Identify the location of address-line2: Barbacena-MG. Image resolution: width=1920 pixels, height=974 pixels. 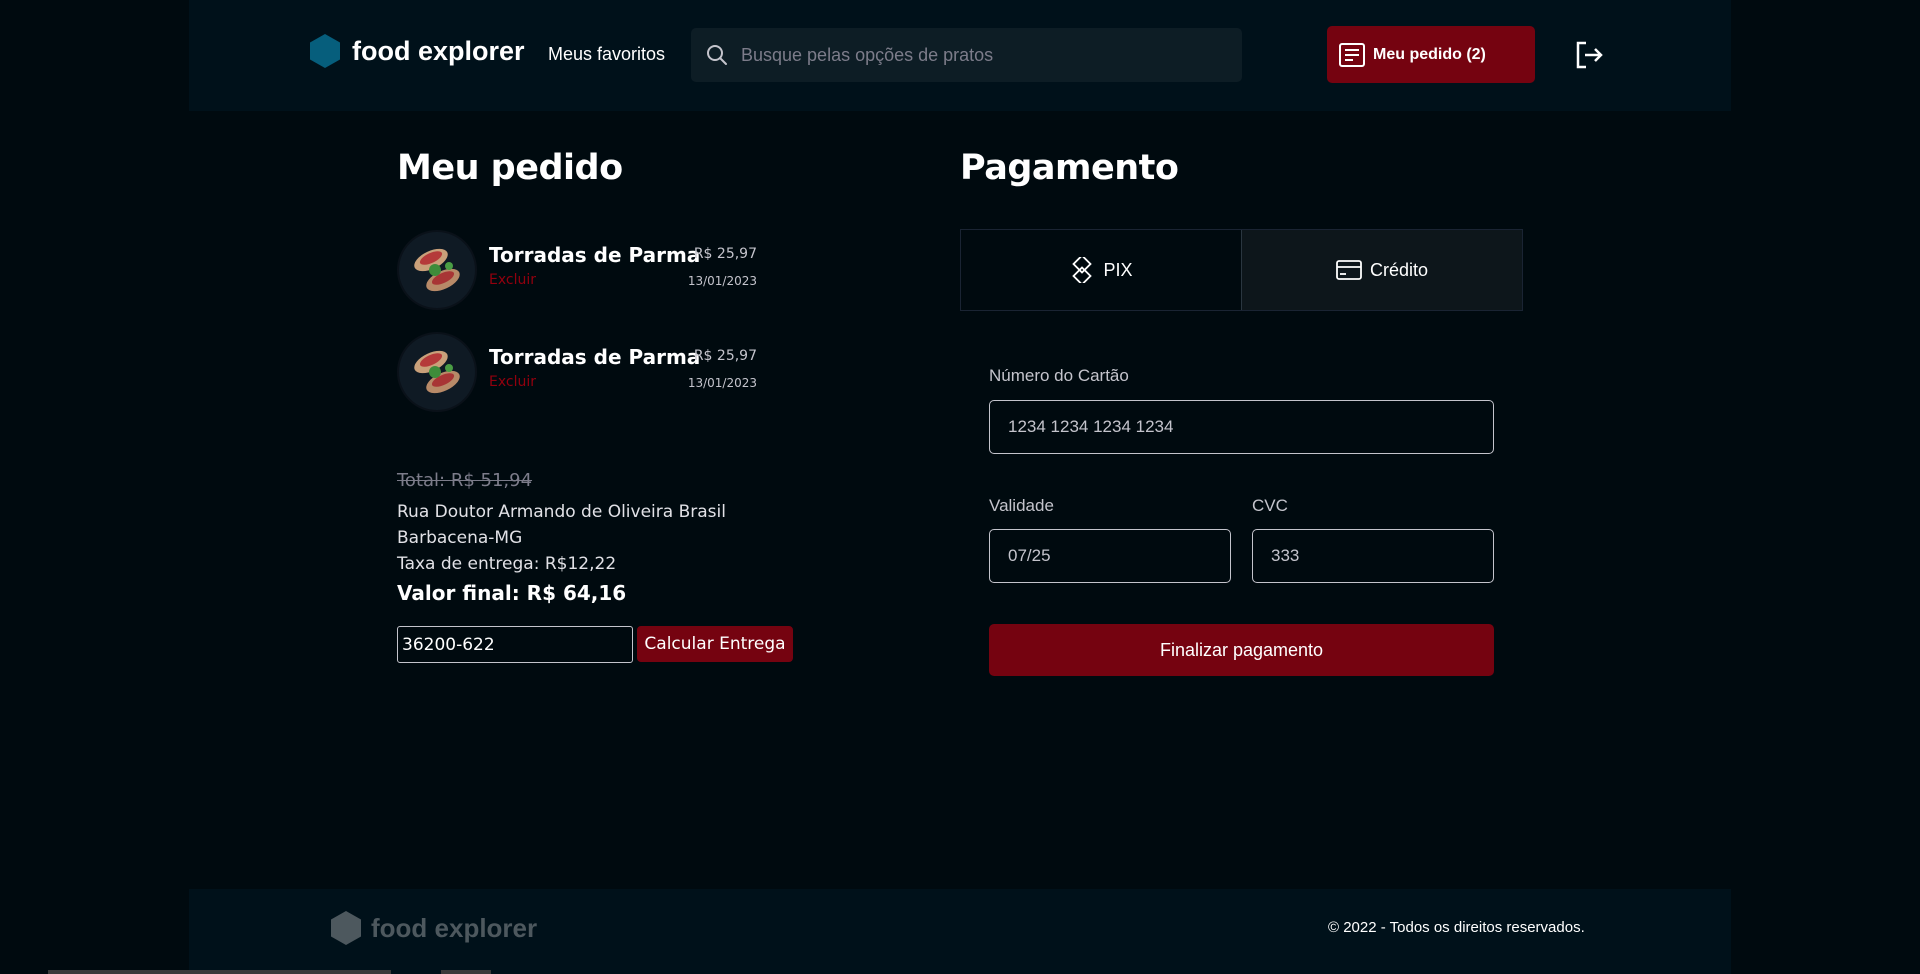
(460, 538).